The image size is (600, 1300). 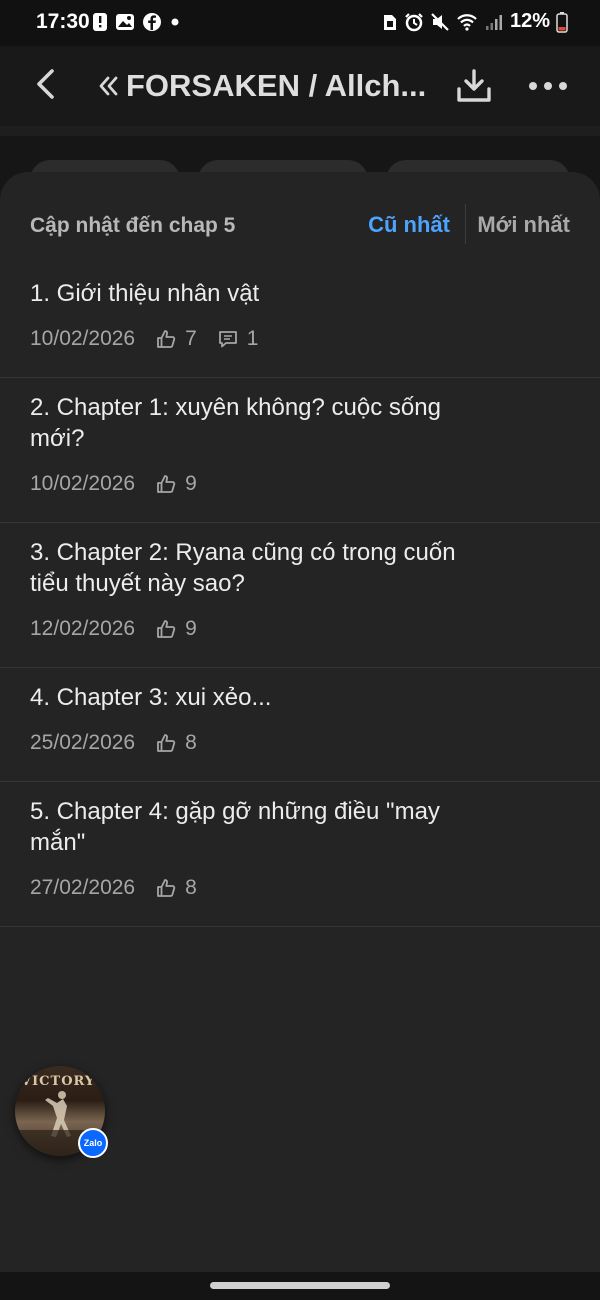 I want to click on sort-oldest-button: Cũ nhất, so click(x=409, y=225).